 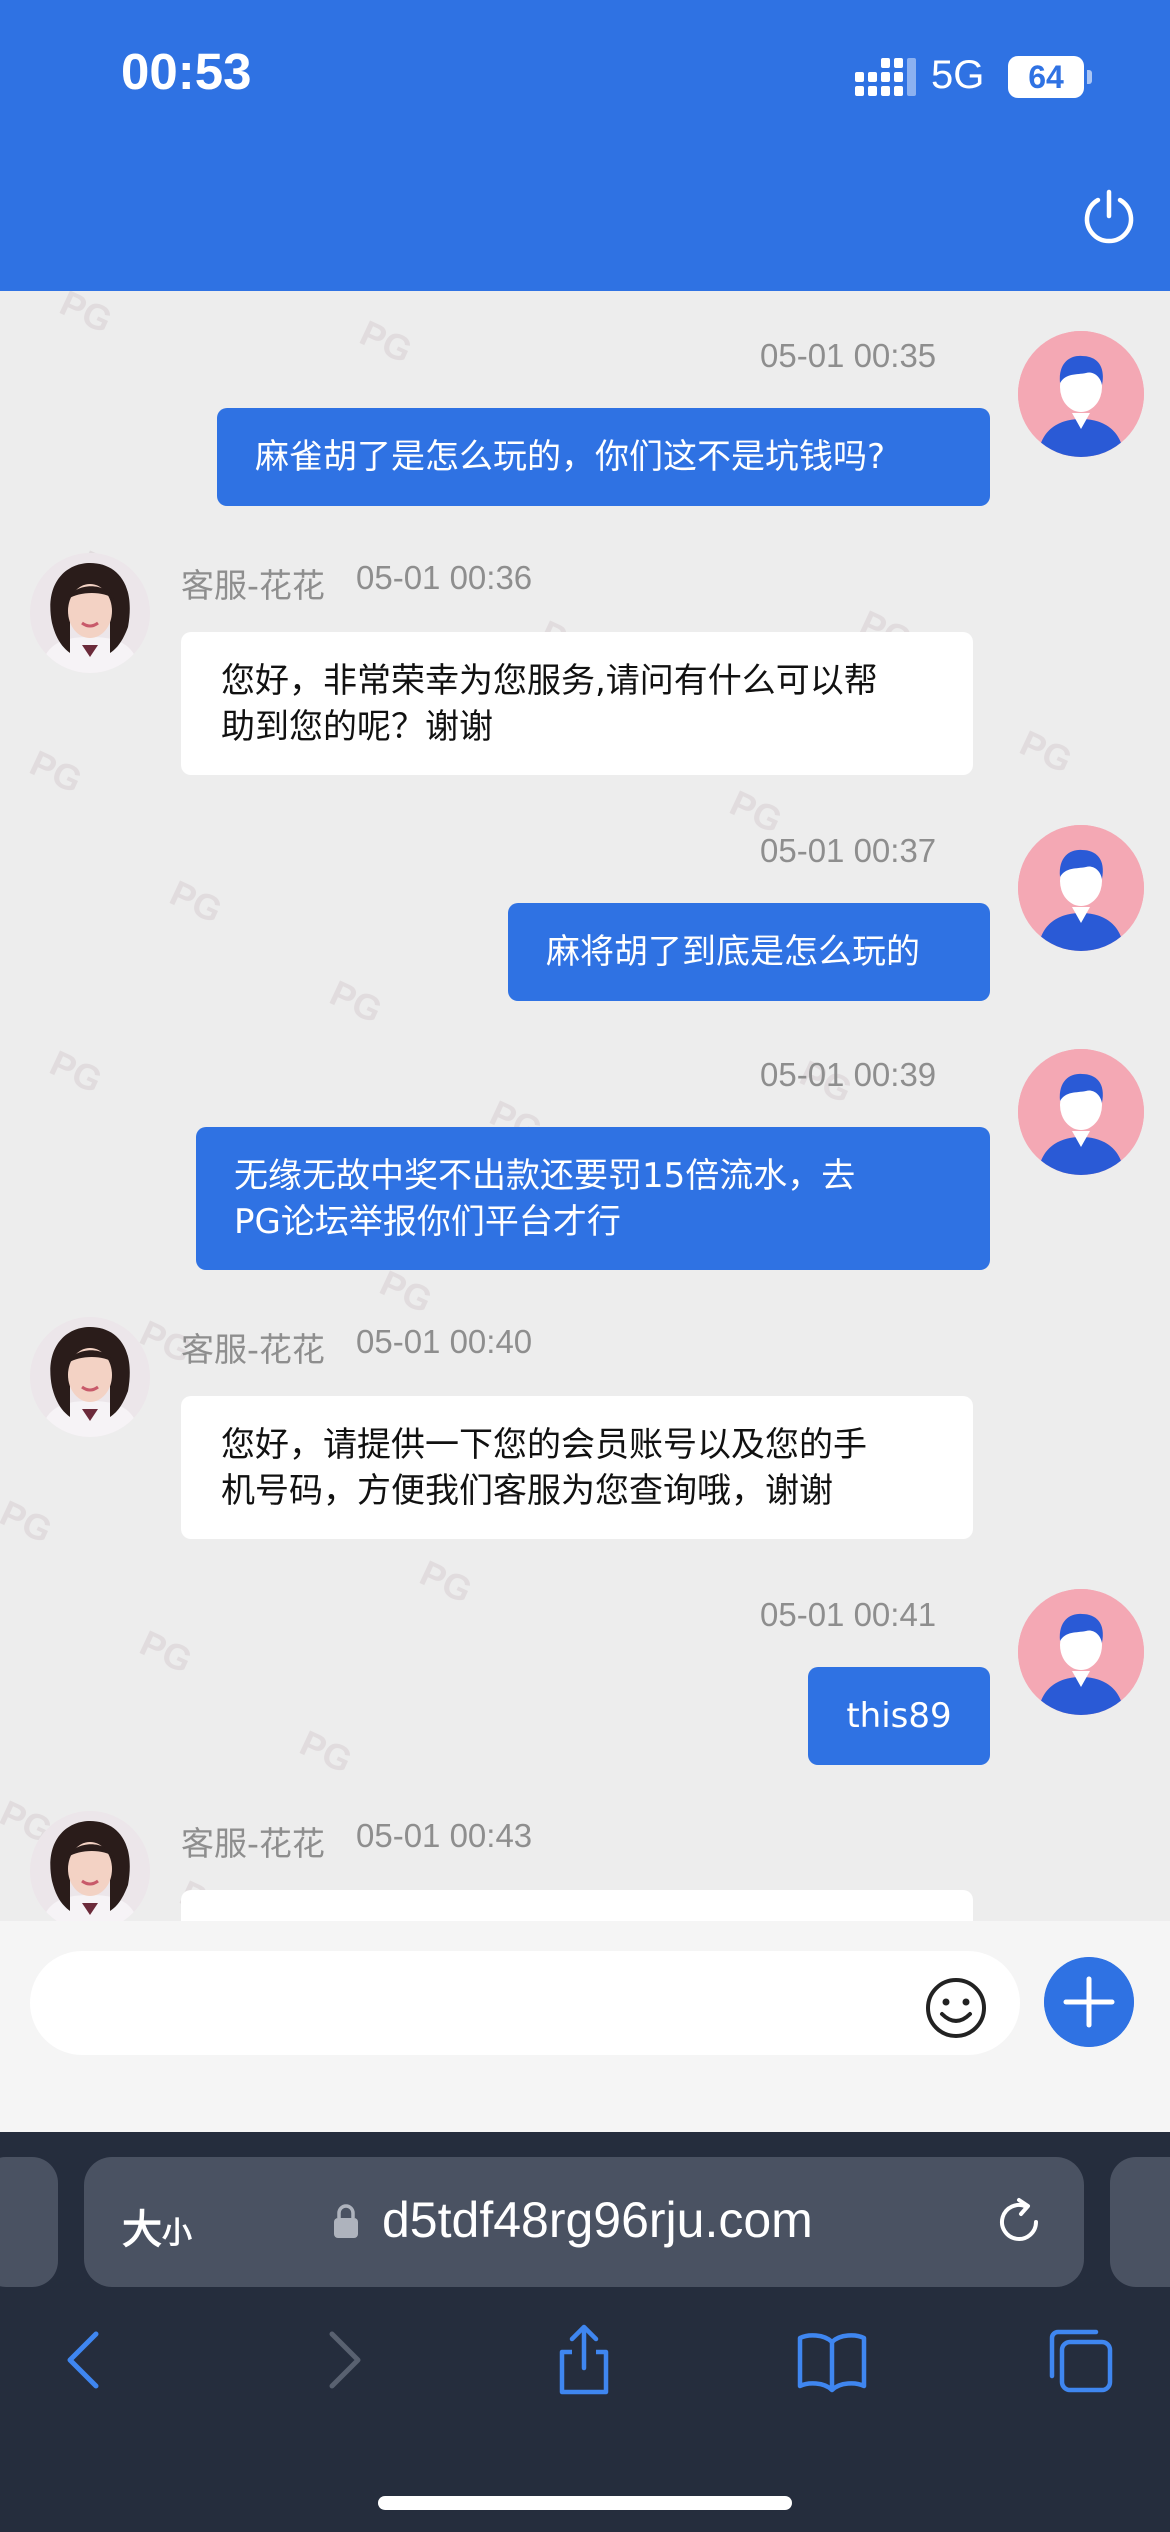 I want to click on status-time: 00:53, so click(x=186, y=71).